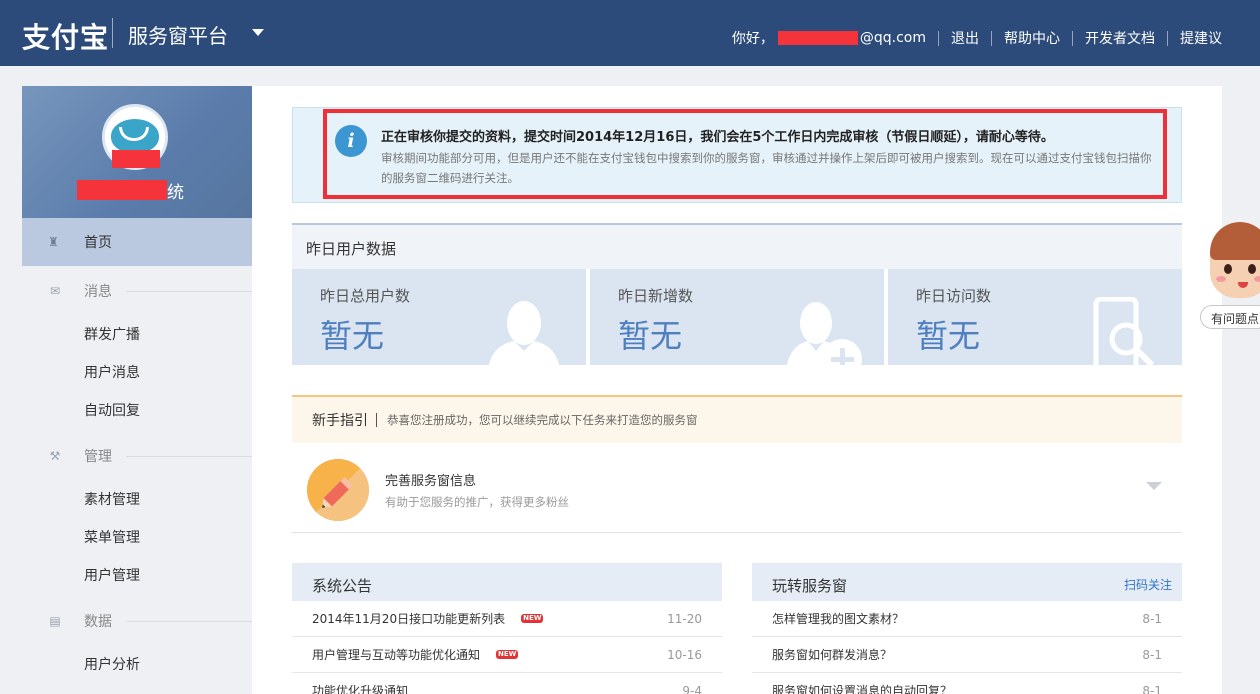 Image resolution: width=1260 pixels, height=694 pixels. What do you see at coordinates (112, 410) in the screenshot?
I see `sidebar-item-auto-reply: 自动回复` at bounding box center [112, 410].